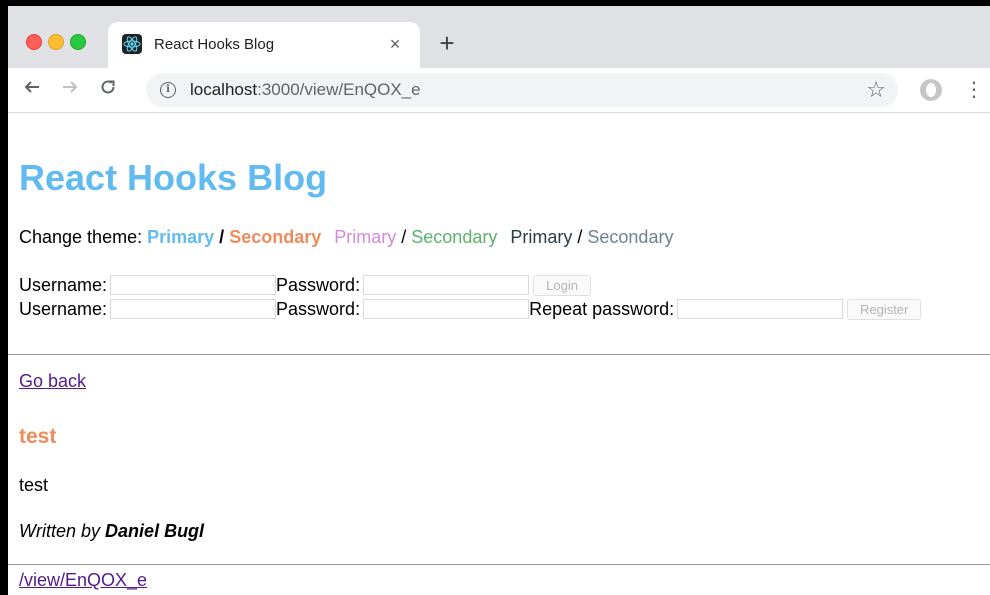  I want to click on tab-react-hooks-blog: React Hooks Blog ×, so click(264, 45).